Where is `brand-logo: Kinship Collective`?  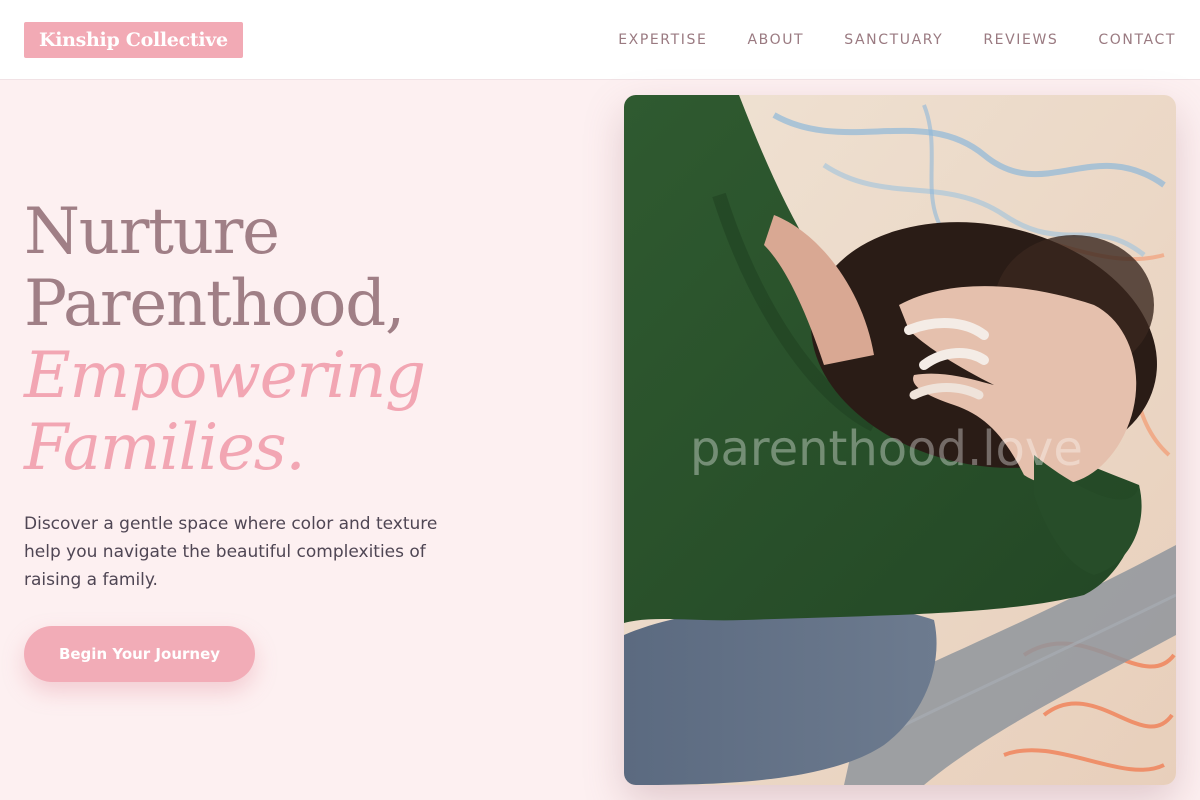 brand-logo: Kinship Collective is located at coordinates (133, 40).